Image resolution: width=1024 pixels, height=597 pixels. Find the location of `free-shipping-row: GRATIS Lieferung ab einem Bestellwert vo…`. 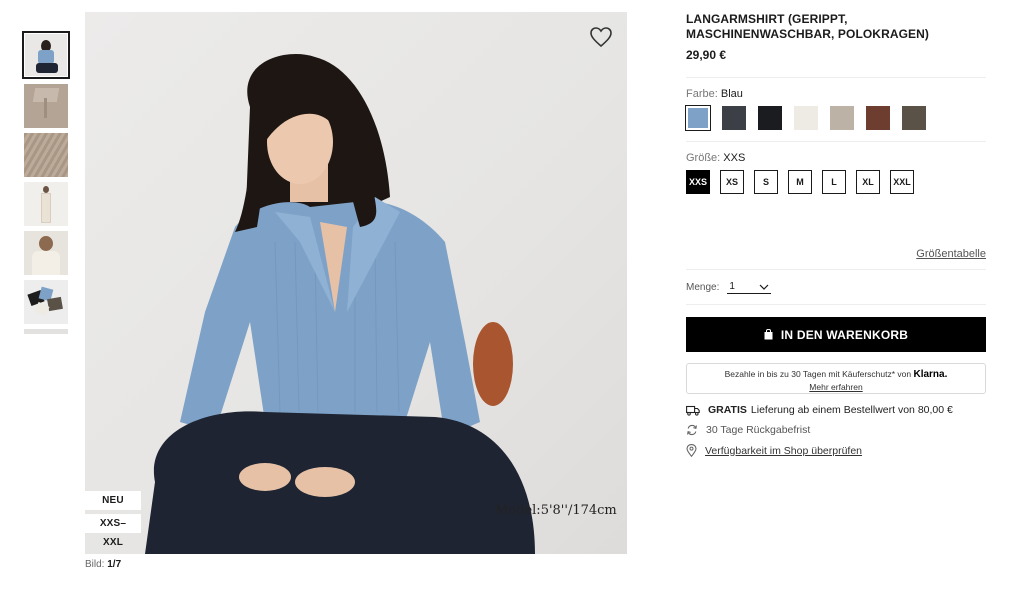

free-shipping-row: GRATIS Lieferung ab einem Bestellwert vo… is located at coordinates (836, 410).